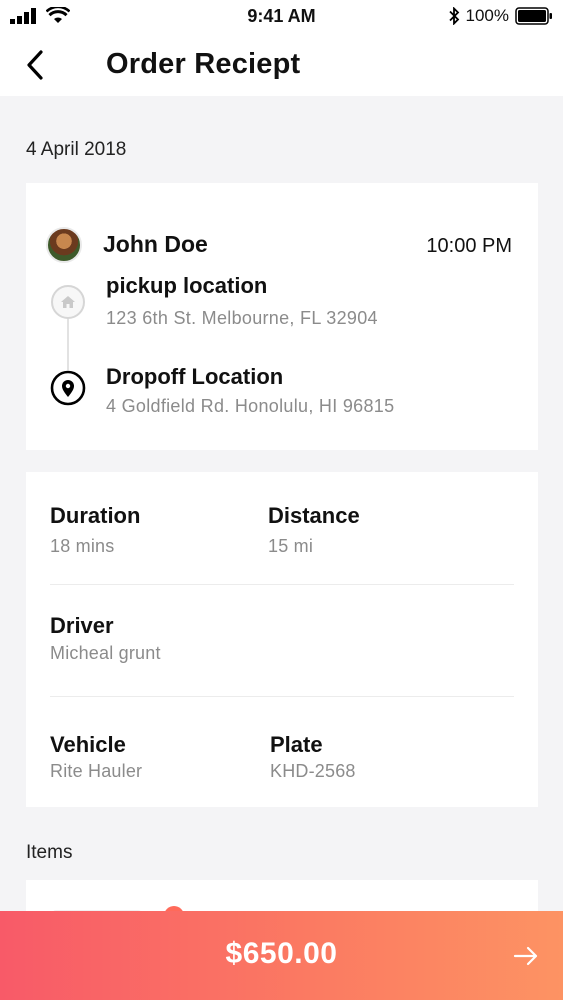 This screenshot has height=1000, width=563. I want to click on nav-bar: Order Reciept, so click(281, 65).